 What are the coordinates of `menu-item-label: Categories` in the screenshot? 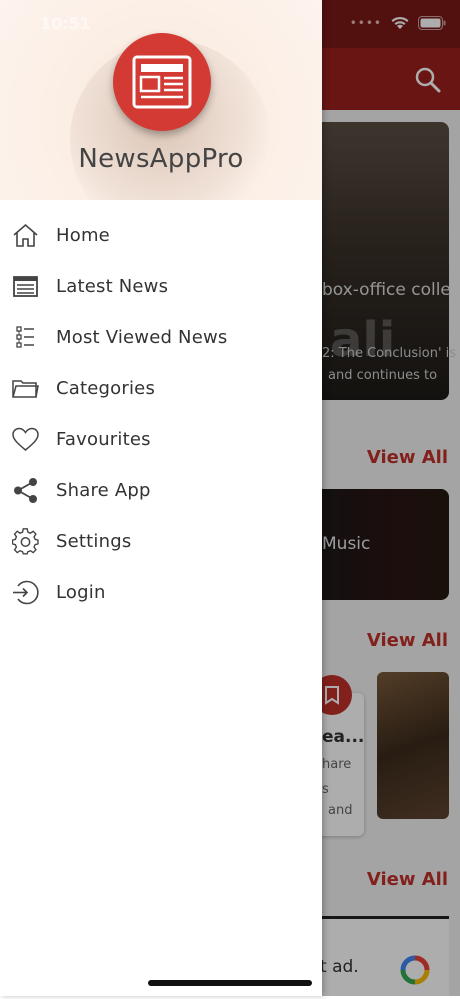 It's located at (106, 388).